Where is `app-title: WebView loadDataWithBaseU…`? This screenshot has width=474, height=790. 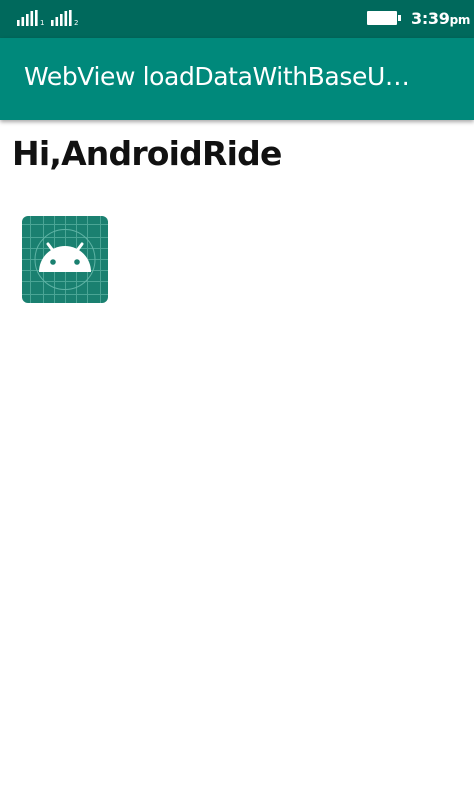
app-title: WebView loadDataWithBaseU… is located at coordinates (217, 76).